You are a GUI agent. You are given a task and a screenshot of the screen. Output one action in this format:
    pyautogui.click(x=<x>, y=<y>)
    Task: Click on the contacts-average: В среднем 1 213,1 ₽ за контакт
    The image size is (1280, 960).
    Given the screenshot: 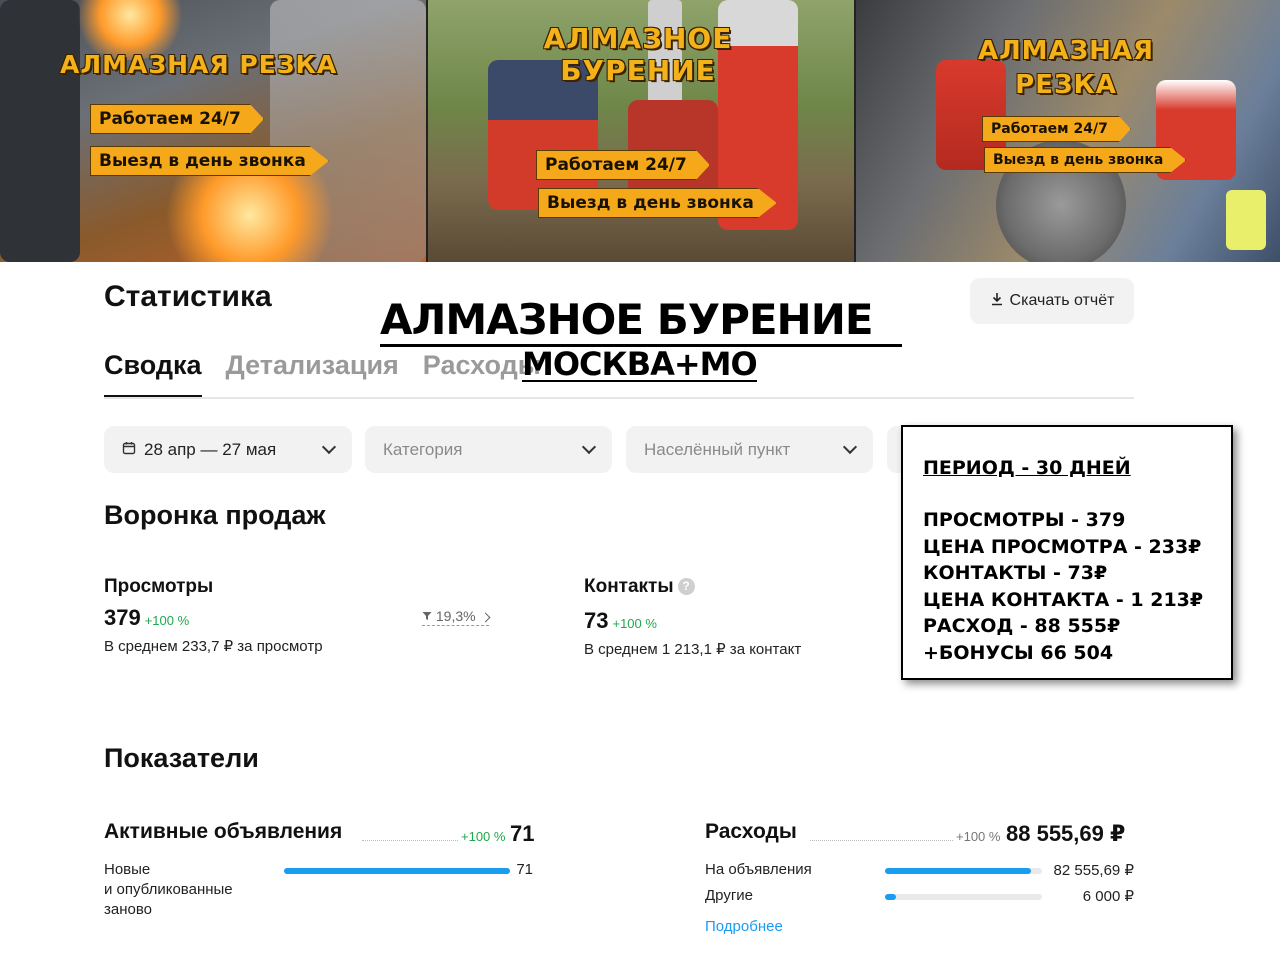 What is the action you would take?
    pyautogui.click(x=693, y=649)
    